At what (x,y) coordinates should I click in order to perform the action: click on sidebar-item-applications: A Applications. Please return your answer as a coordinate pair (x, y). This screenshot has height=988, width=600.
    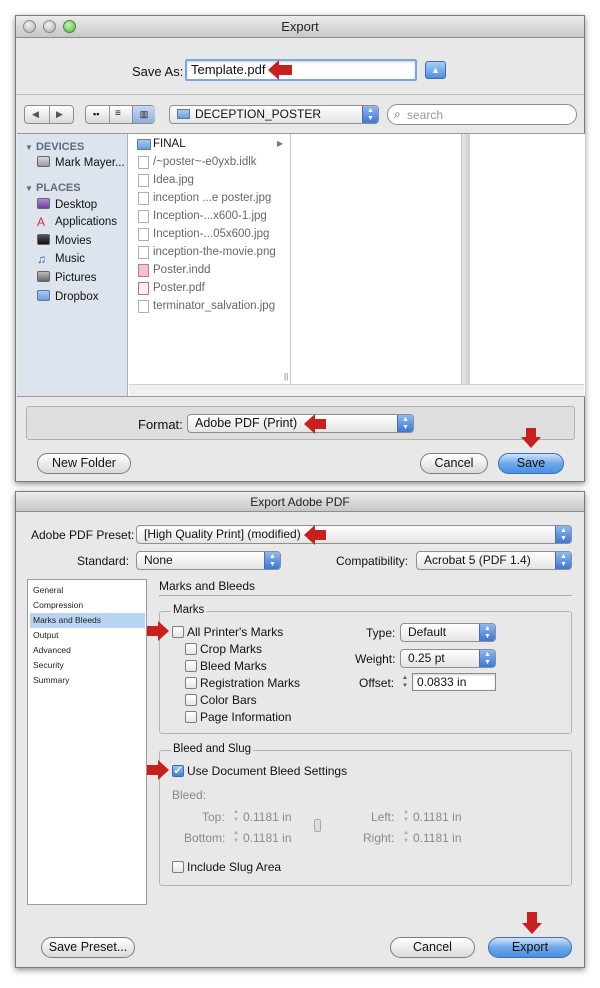
    Looking at the image, I should click on (77, 222).